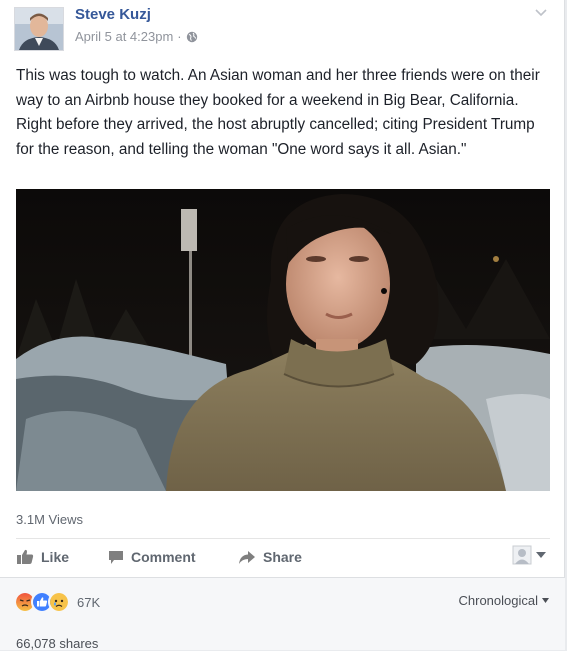 This screenshot has width=567, height=651. What do you see at coordinates (124, 36) in the screenshot?
I see `post-timestamp: April 5 at 4:23pm` at bounding box center [124, 36].